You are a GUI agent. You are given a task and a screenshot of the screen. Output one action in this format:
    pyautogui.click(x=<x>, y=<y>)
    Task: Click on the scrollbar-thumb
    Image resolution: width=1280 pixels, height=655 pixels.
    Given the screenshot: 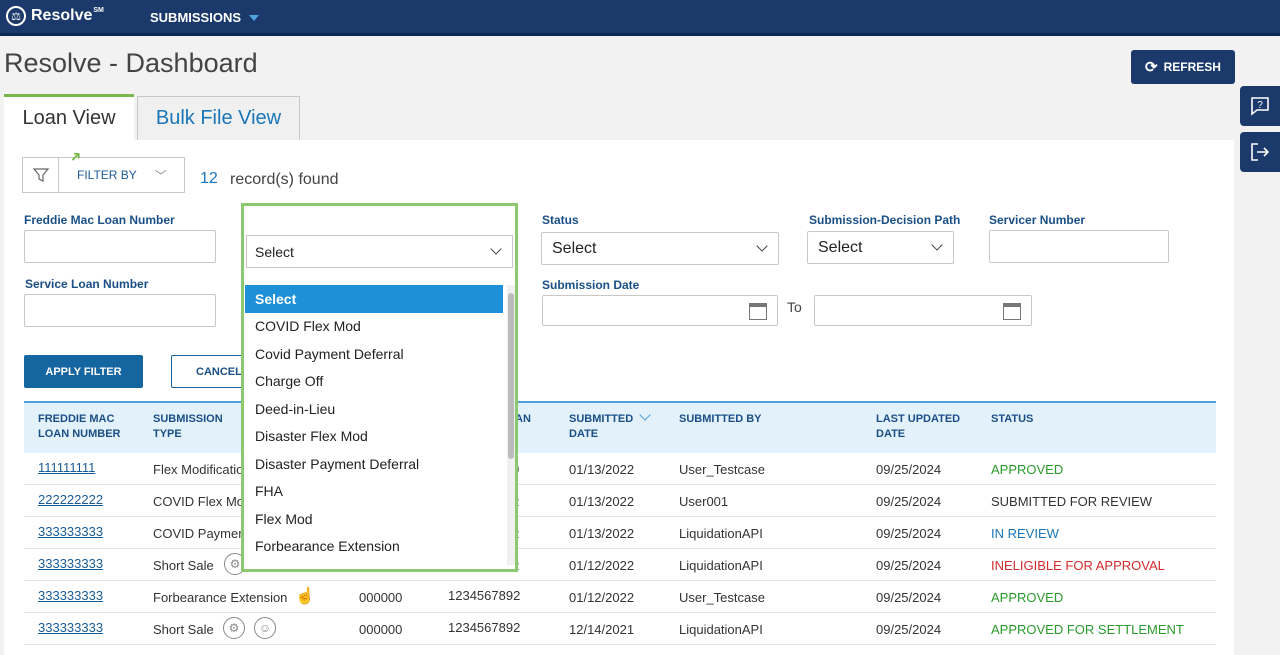 What is the action you would take?
    pyautogui.click(x=511, y=376)
    